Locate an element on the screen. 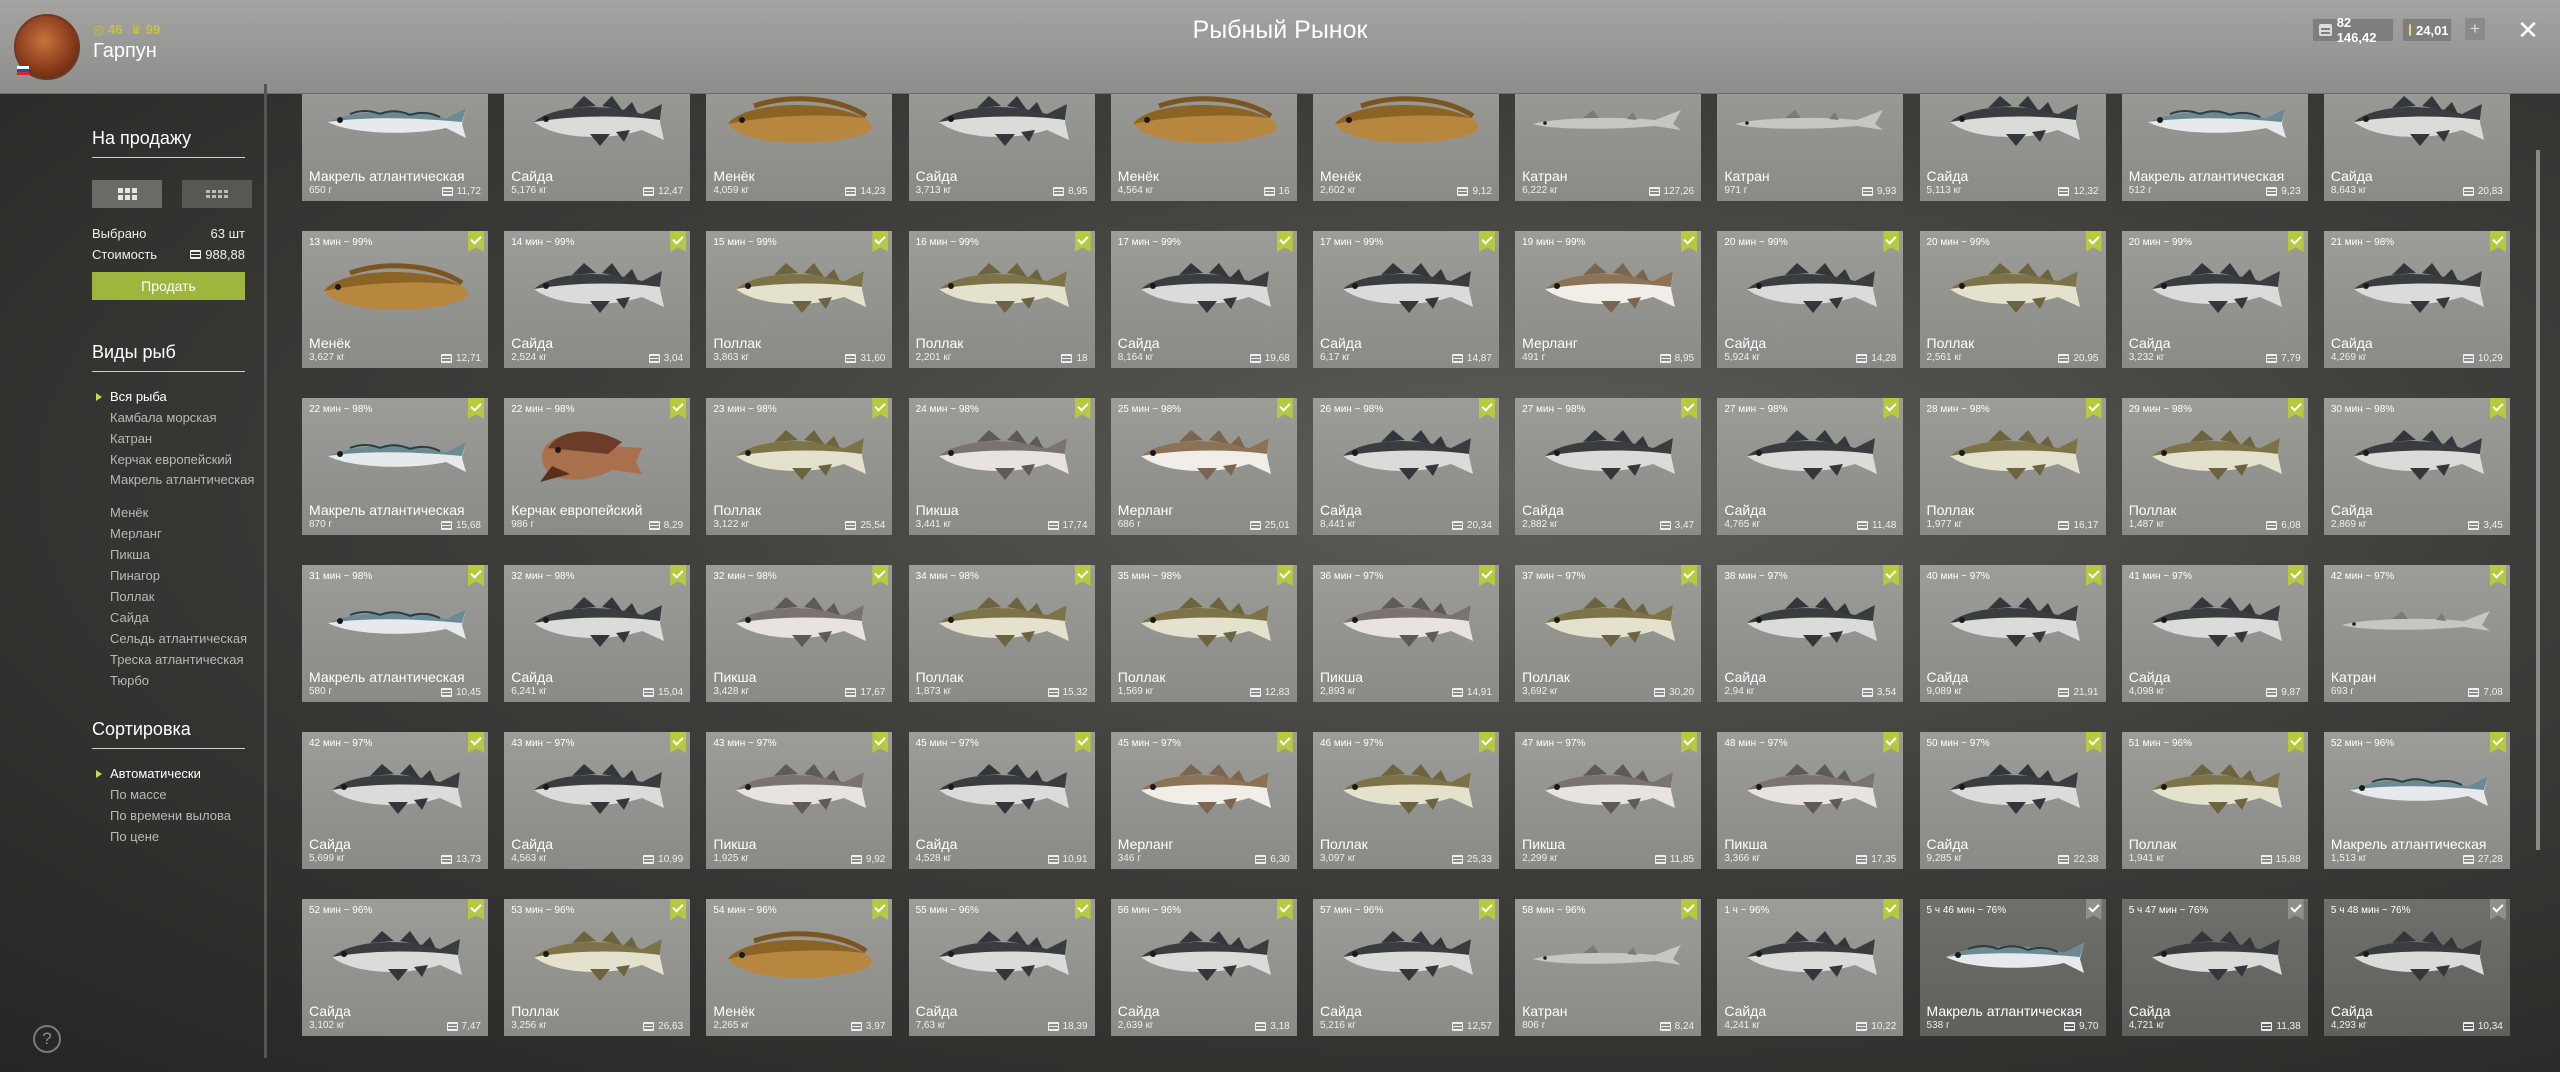 Image resolution: width=2560 pixels, height=1072 pixels. fish-card: Сайда 8,643 кг 20,83 is located at coordinates (2416, 147).